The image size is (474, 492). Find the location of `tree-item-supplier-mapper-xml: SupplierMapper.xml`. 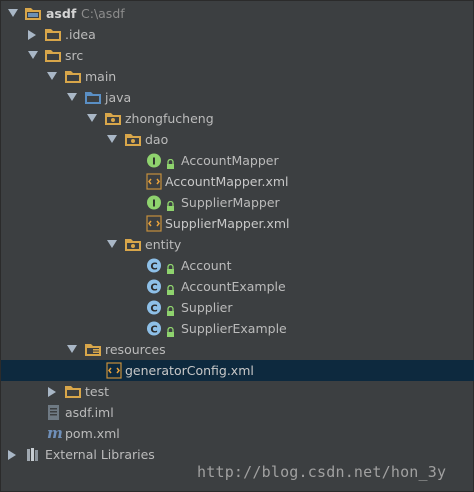

tree-item-supplier-mapper-xml: SupplierMapper.xml is located at coordinates (237, 223).